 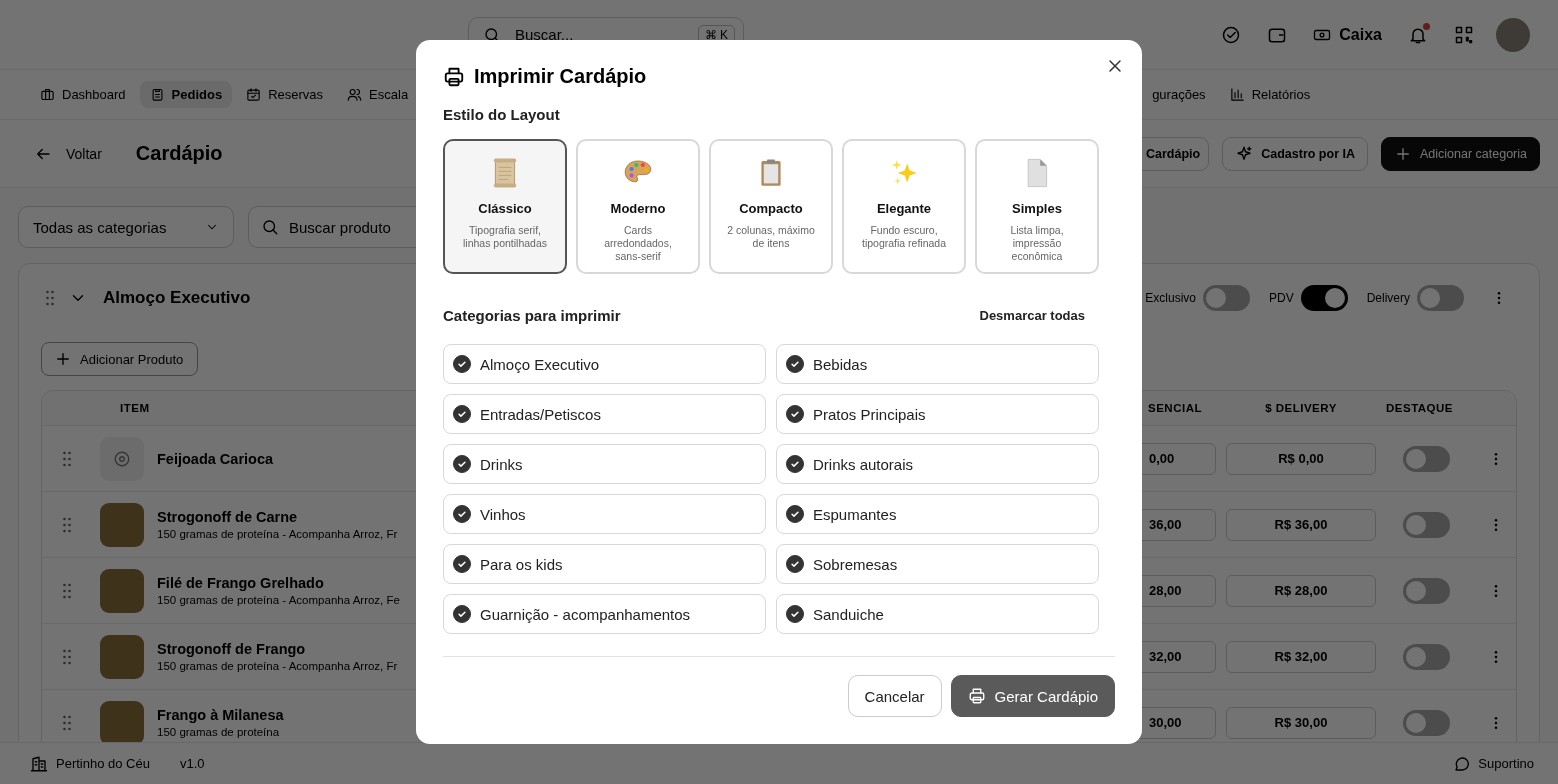 What do you see at coordinates (863, 464) in the screenshot?
I see `checkbox-label: Drinks autorais` at bounding box center [863, 464].